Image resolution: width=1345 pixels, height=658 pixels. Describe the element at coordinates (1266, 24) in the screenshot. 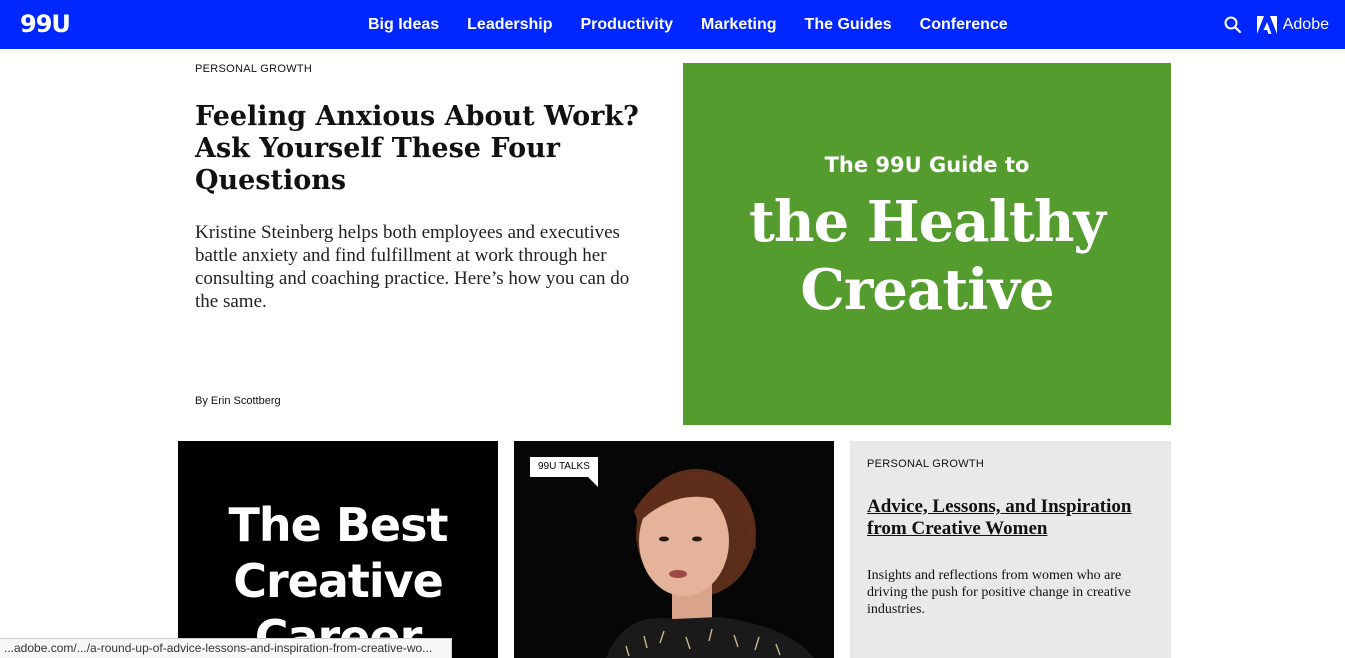

I see `adobe-logo-icon` at that location.